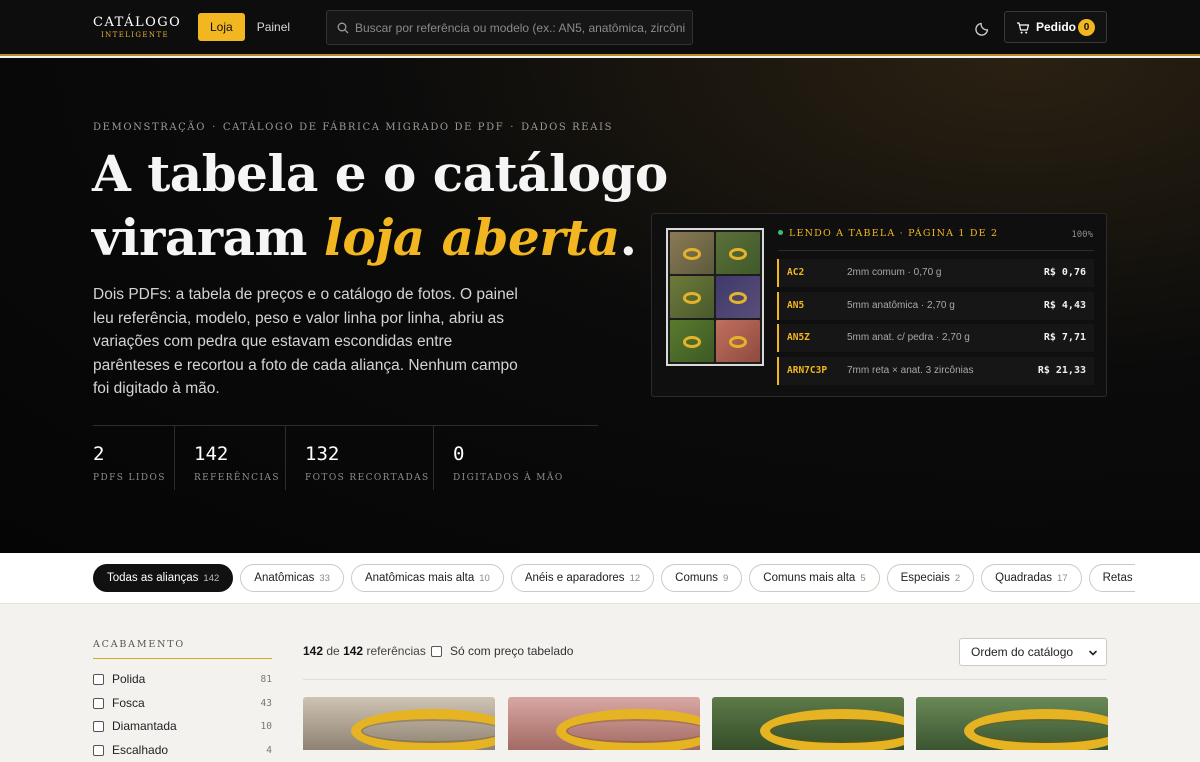 Image resolution: width=1200 pixels, height=762 pixels. What do you see at coordinates (935, 338) in the screenshot?
I see `parsed-row: AN5Z 5mm anat. c/ pedra · 2,70 g R$ 7,71` at bounding box center [935, 338].